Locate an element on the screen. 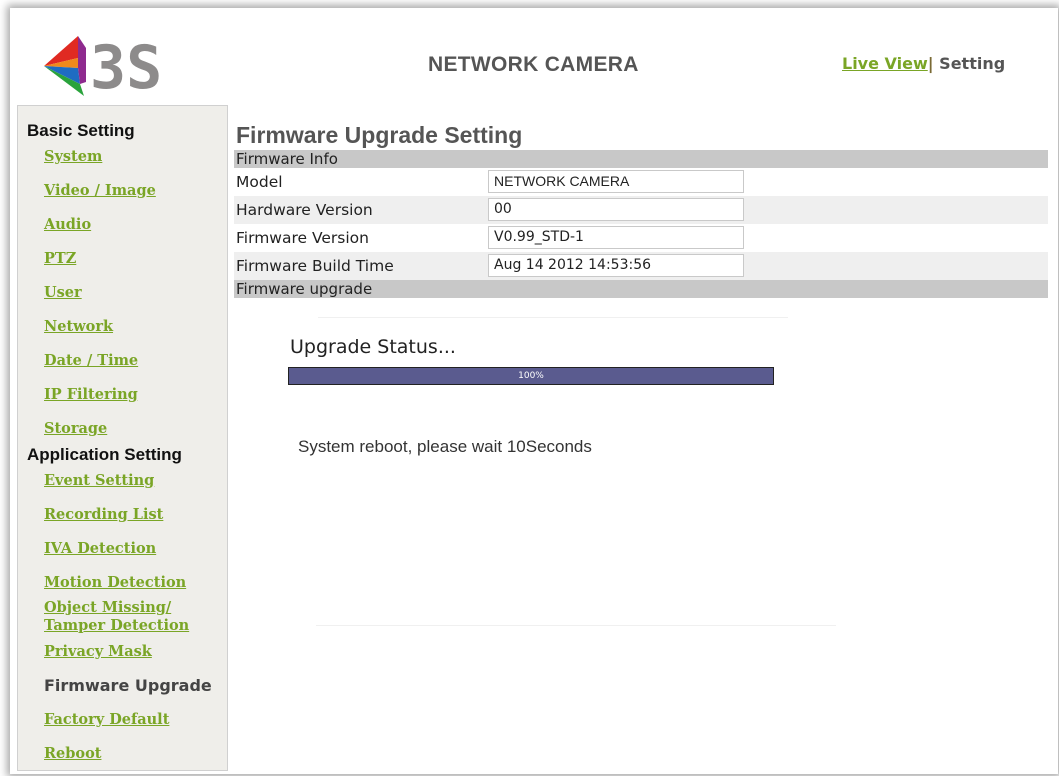 Image resolution: width=1059 pixels, height=776 pixels. setting-link: Setting is located at coordinates (972, 63).